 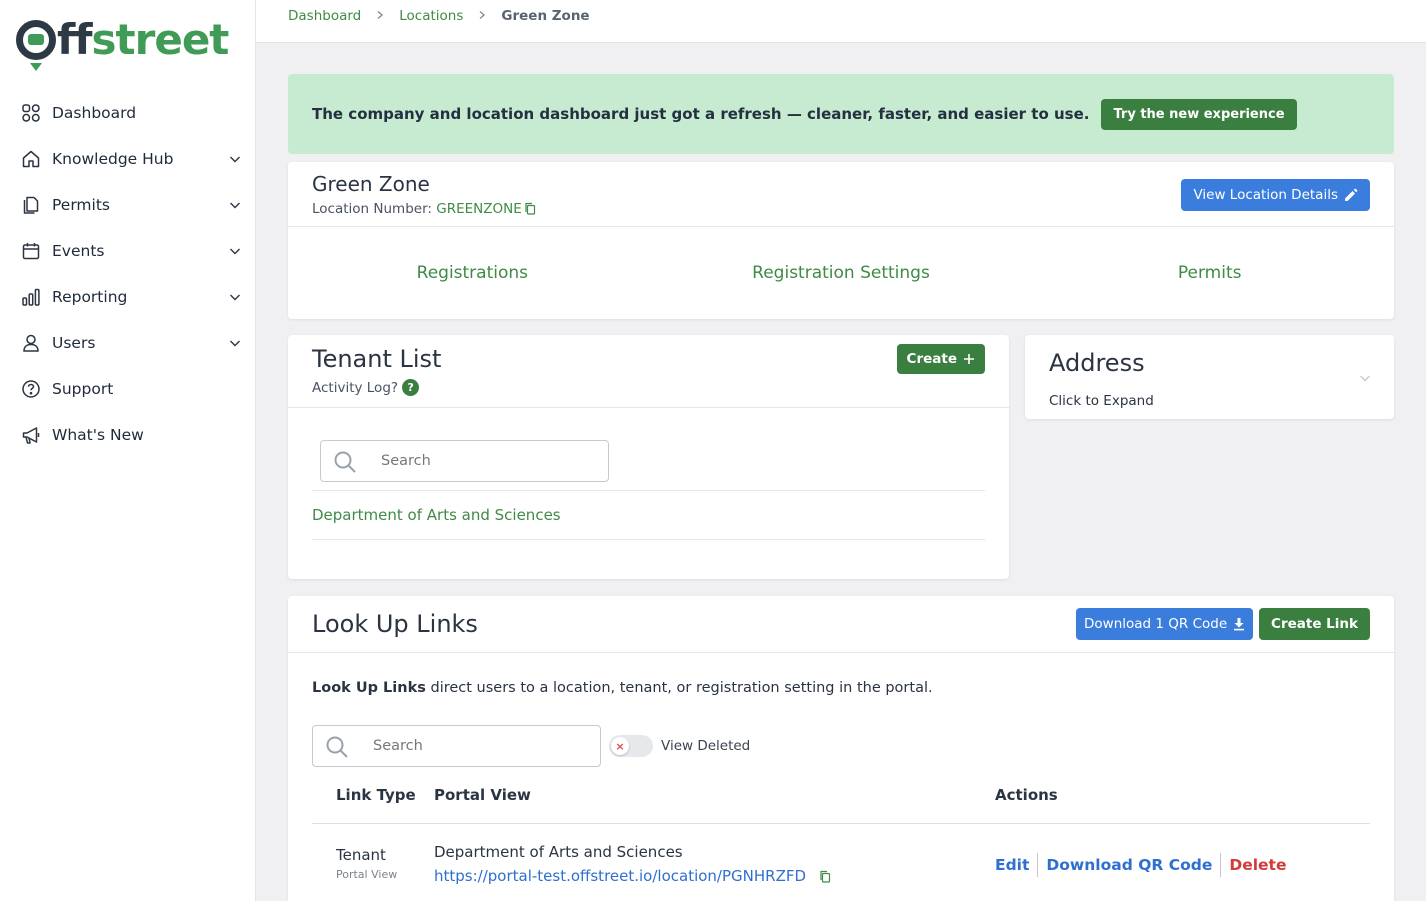 I want to click on location-number-value: GREENZONE, so click(x=479, y=209).